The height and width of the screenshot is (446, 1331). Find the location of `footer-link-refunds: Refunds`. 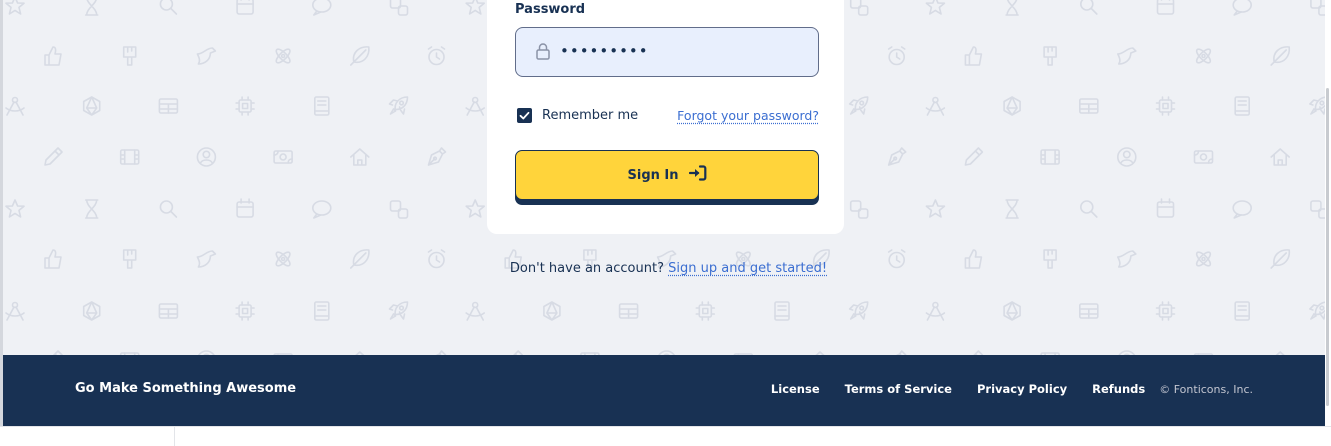

footer-link-refunds: Refunds is located at coordinates (1118, 389).